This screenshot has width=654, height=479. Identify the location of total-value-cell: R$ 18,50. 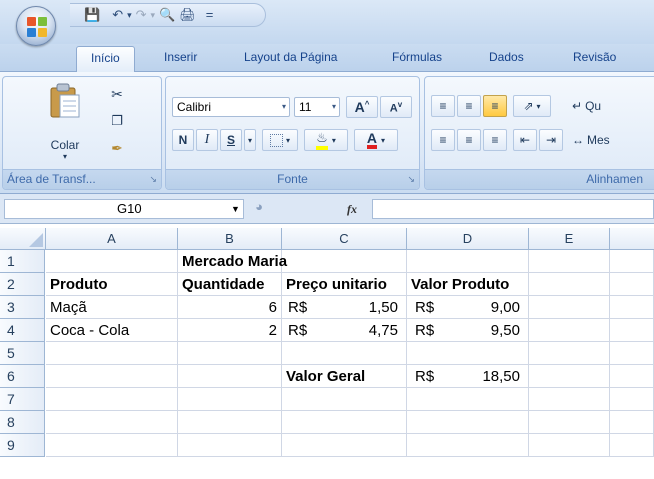
(468, 376).